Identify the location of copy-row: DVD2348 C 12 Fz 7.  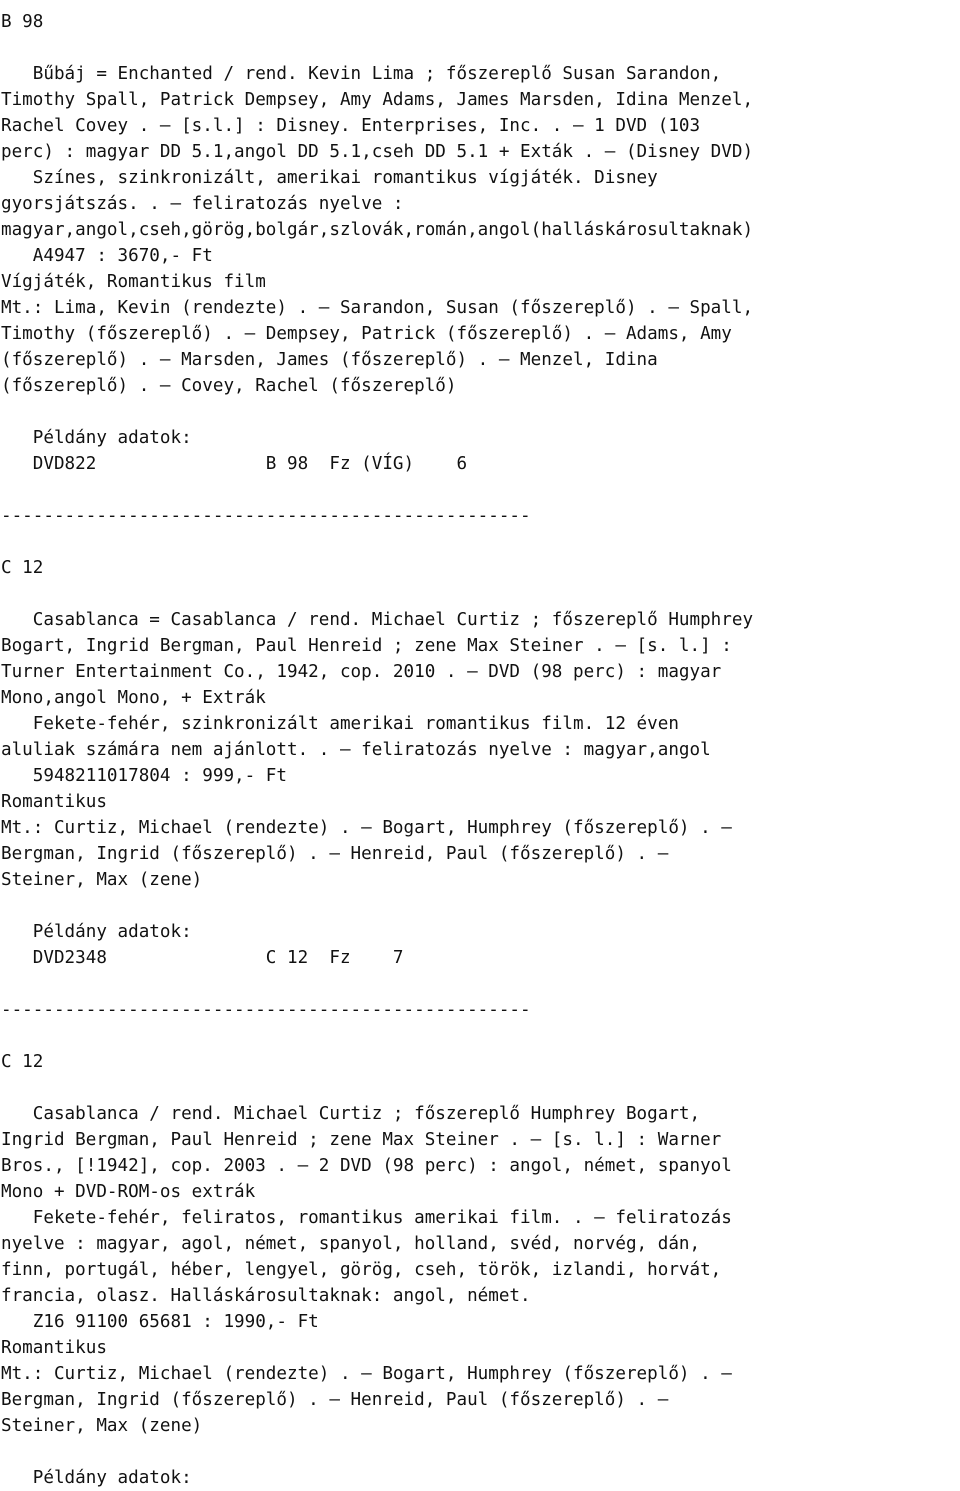
(202, 958).